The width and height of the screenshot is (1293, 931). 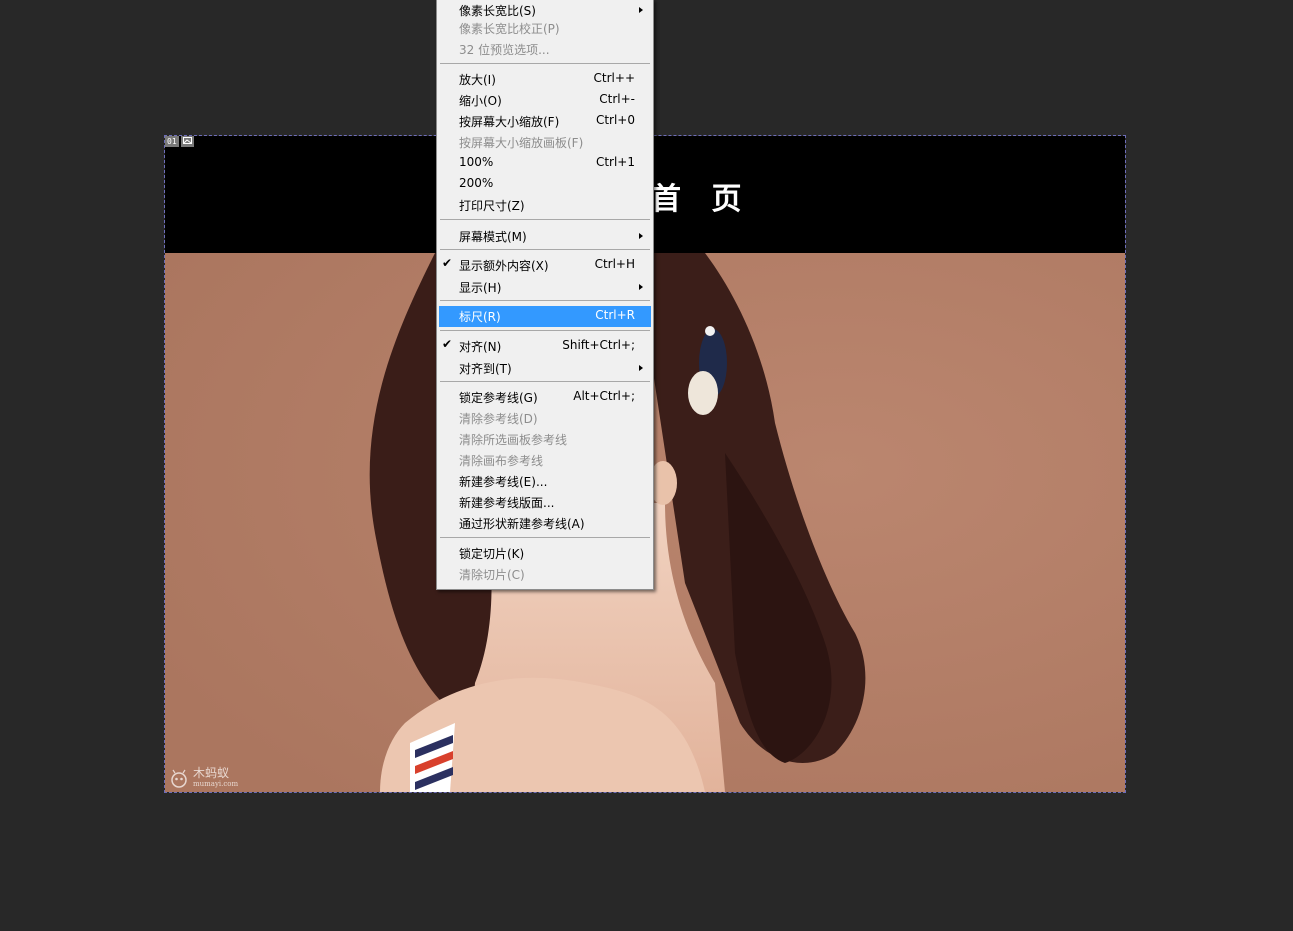 What do you see at coordinates (614, 78) in the screenshot?
I see `menu-item-shortcut: Ctrl++` at bounding box center [614, 78].